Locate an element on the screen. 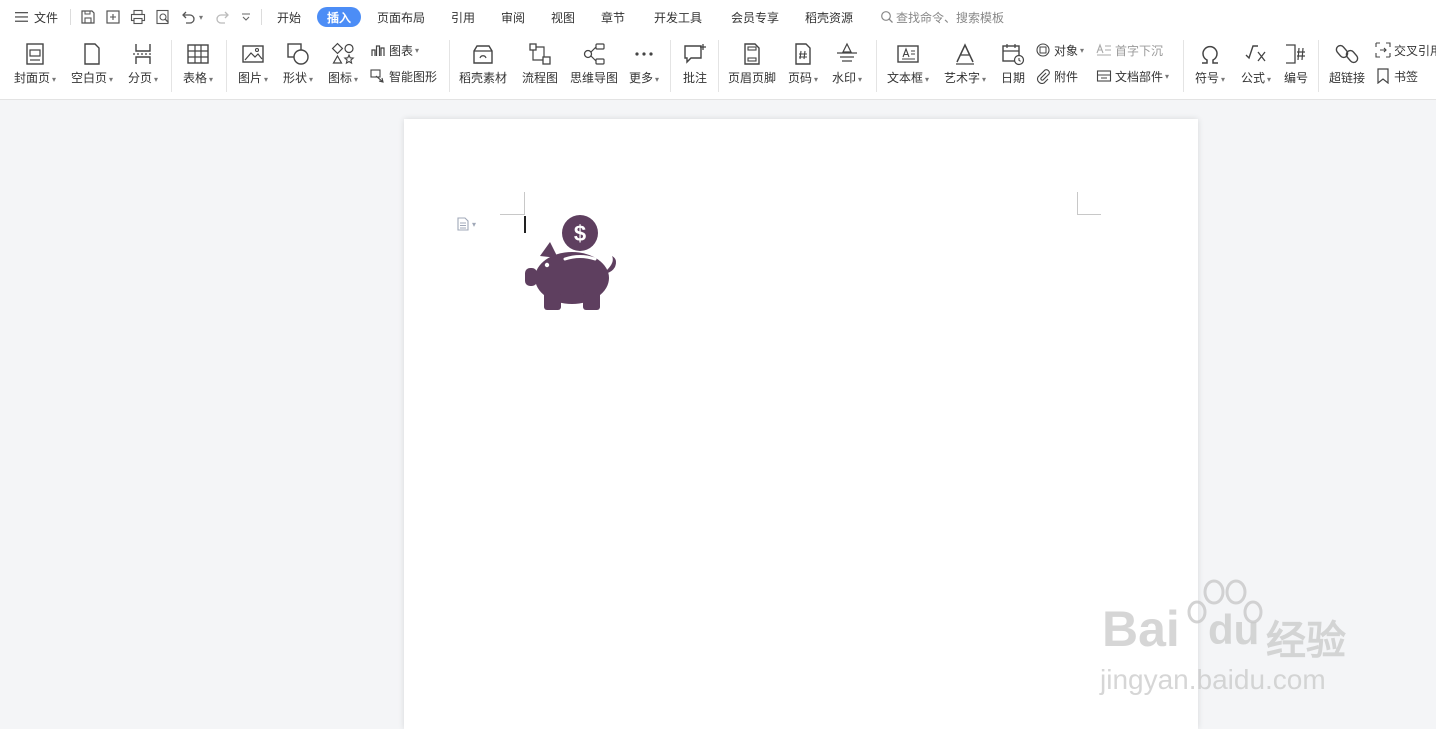 This screenshot has width=1436, height=729. margin-corner-top-right is located at coordinates (1089, 203).